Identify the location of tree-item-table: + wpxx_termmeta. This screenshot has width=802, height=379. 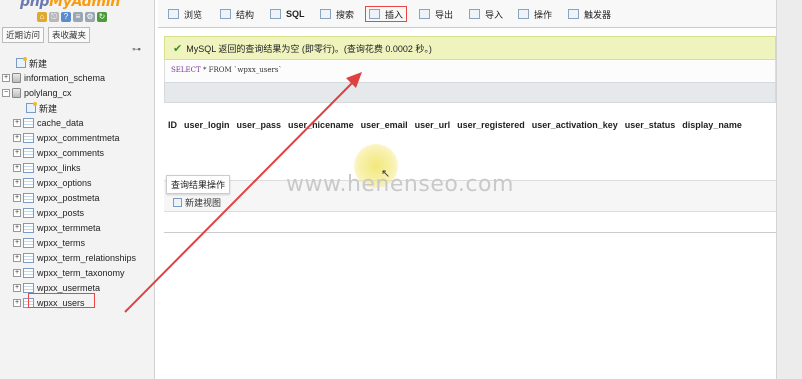
(57, 228).